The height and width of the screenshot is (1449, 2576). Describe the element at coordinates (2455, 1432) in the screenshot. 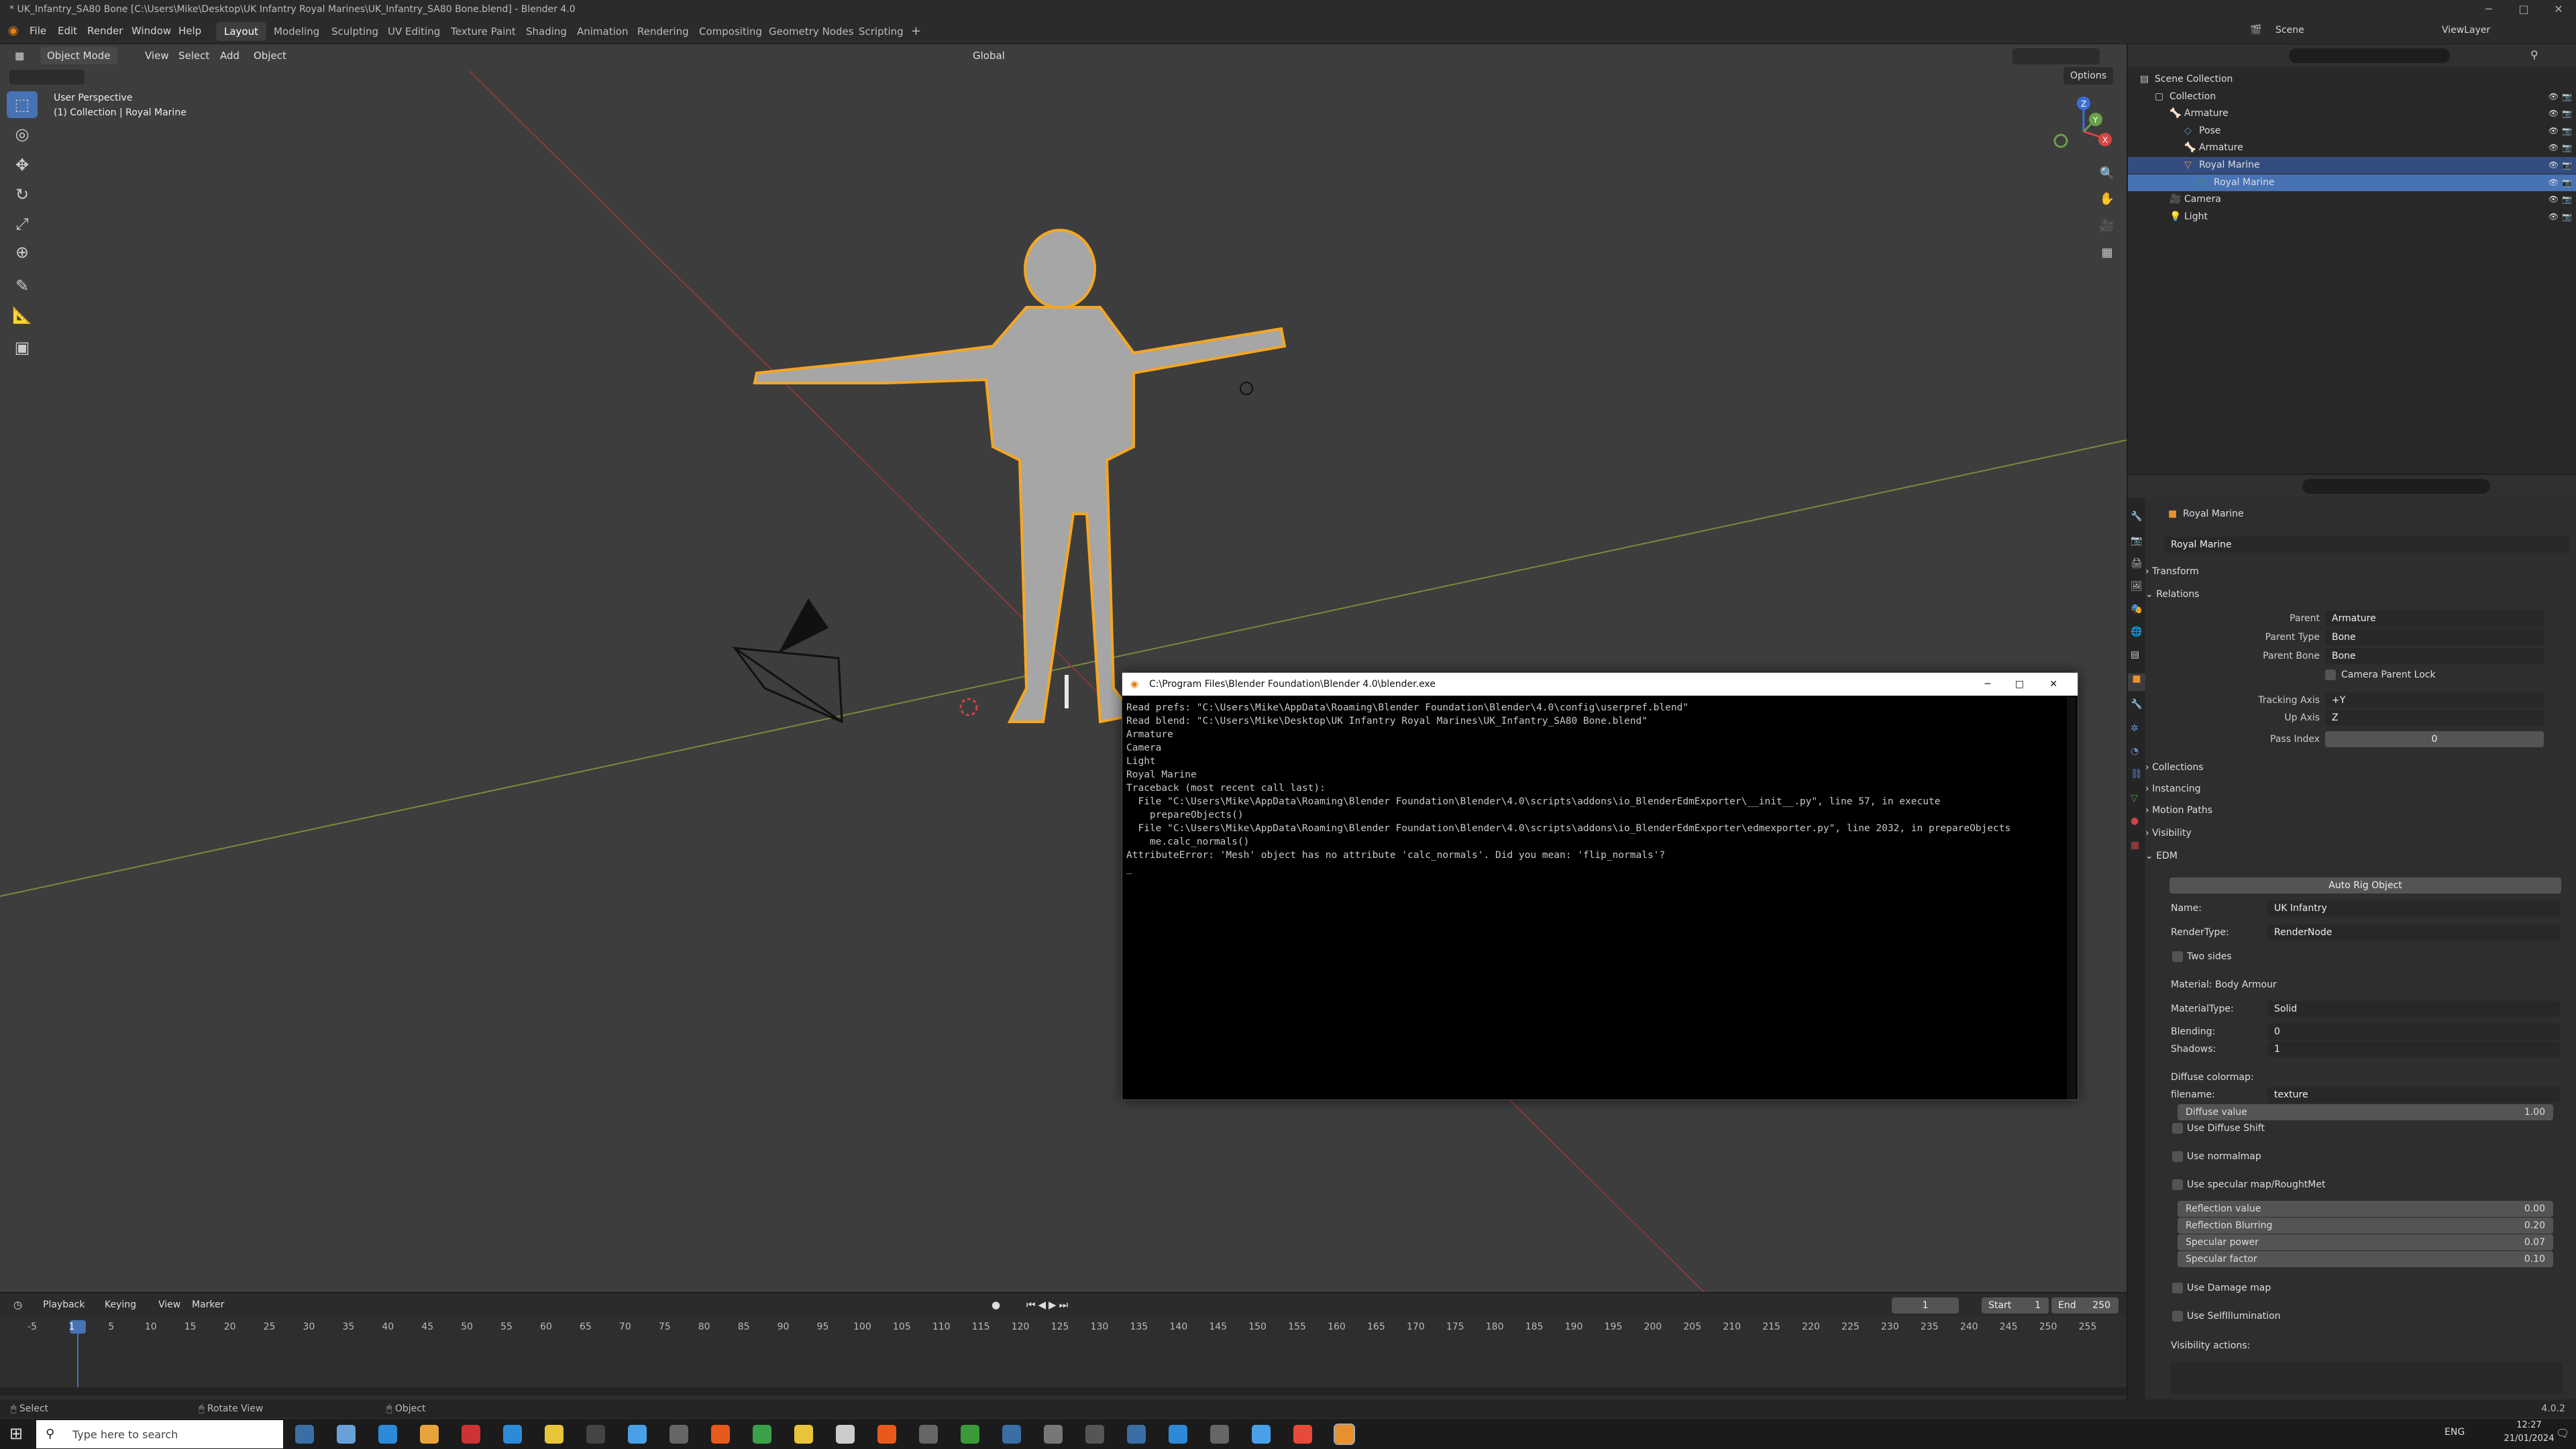

I see `language-indicator: ENG` at that location.